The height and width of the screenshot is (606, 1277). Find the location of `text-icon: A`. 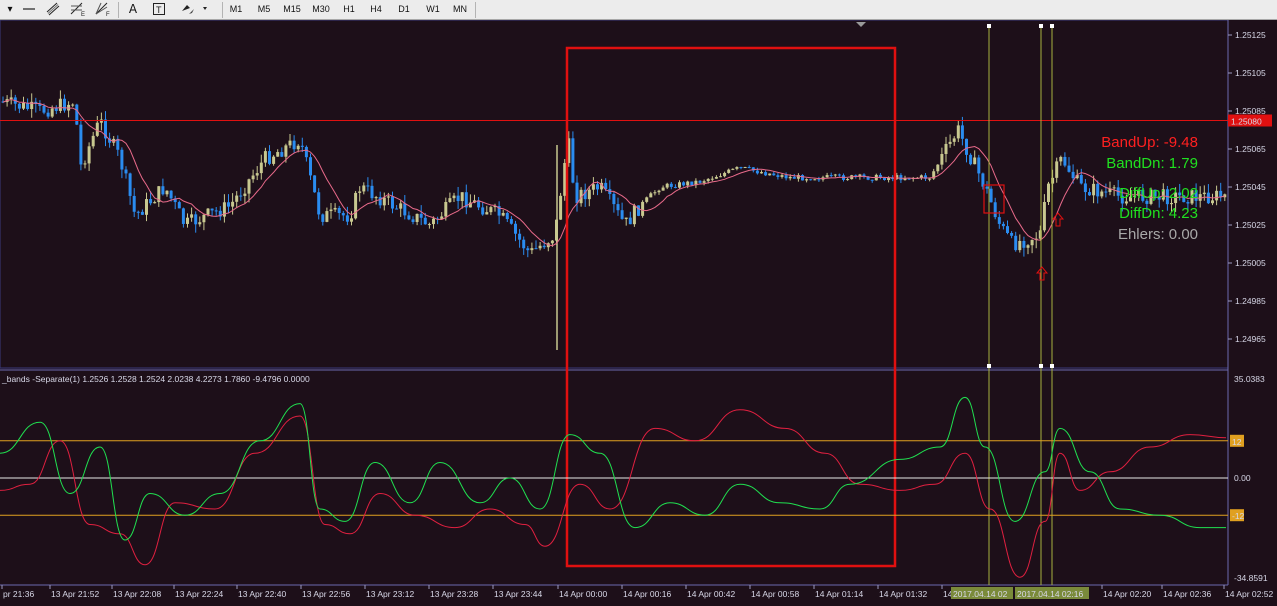

text-icon: A is located at coordinates (133, 9).